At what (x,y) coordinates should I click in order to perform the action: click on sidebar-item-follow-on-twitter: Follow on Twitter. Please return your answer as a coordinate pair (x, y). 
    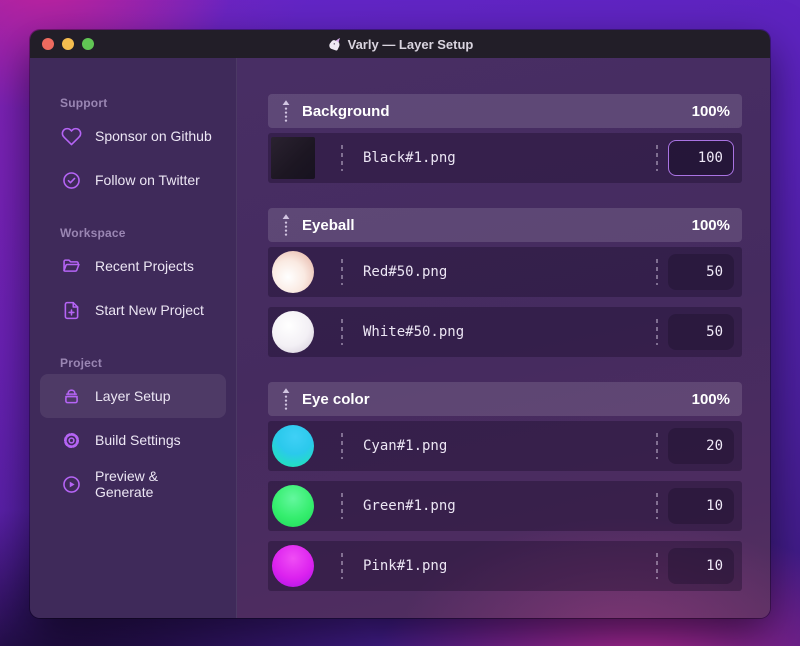
    Looking at the image, I should click on (133, 180).